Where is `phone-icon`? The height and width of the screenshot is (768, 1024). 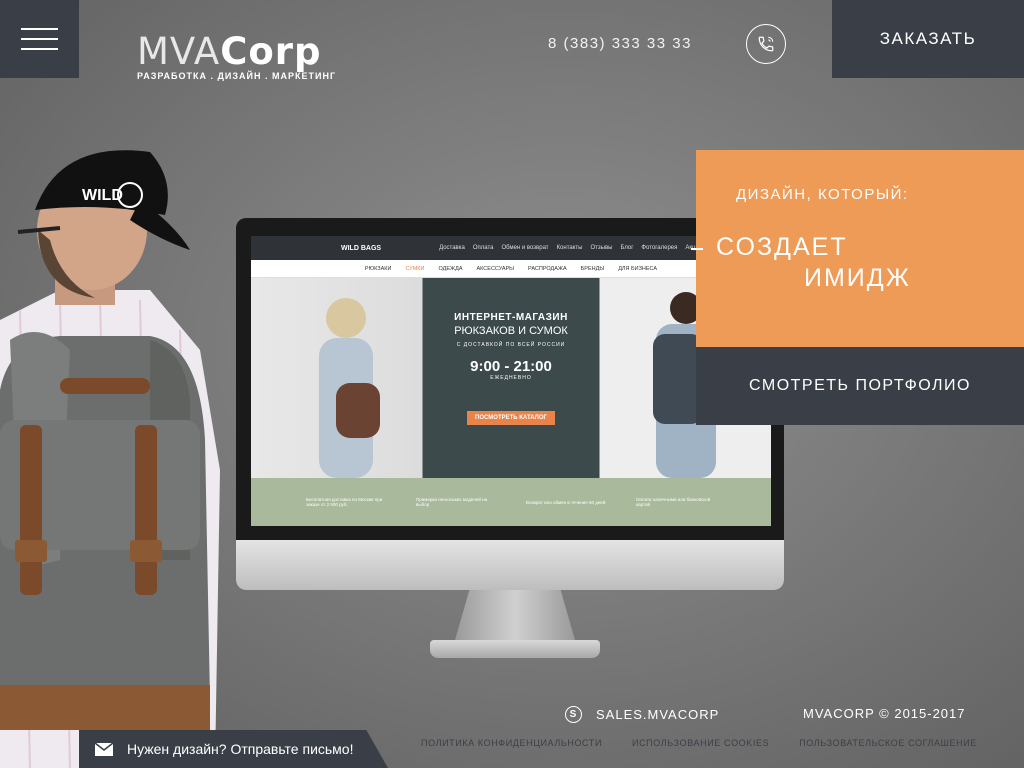
phone-icon is located at coordinates (766, 44).